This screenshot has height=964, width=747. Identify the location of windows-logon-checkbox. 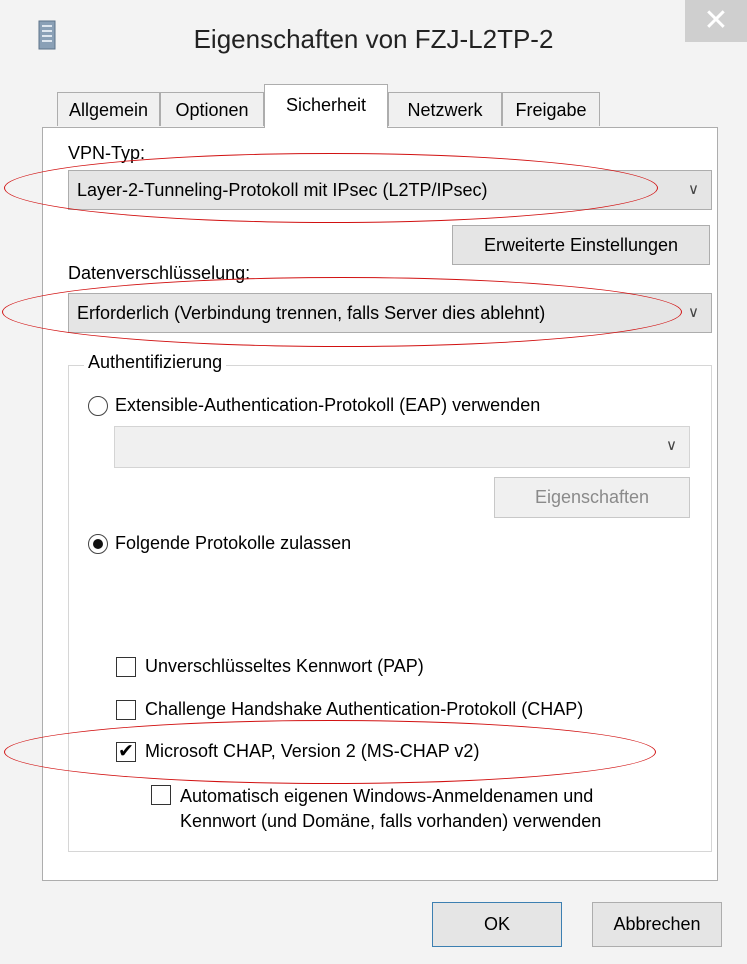
(161, 795).